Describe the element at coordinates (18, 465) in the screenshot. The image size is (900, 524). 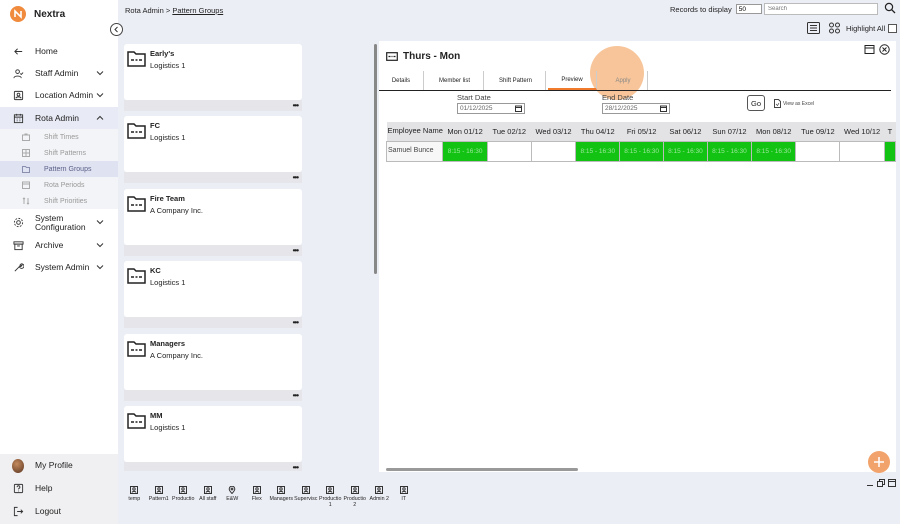
I see `avatar` at that location.